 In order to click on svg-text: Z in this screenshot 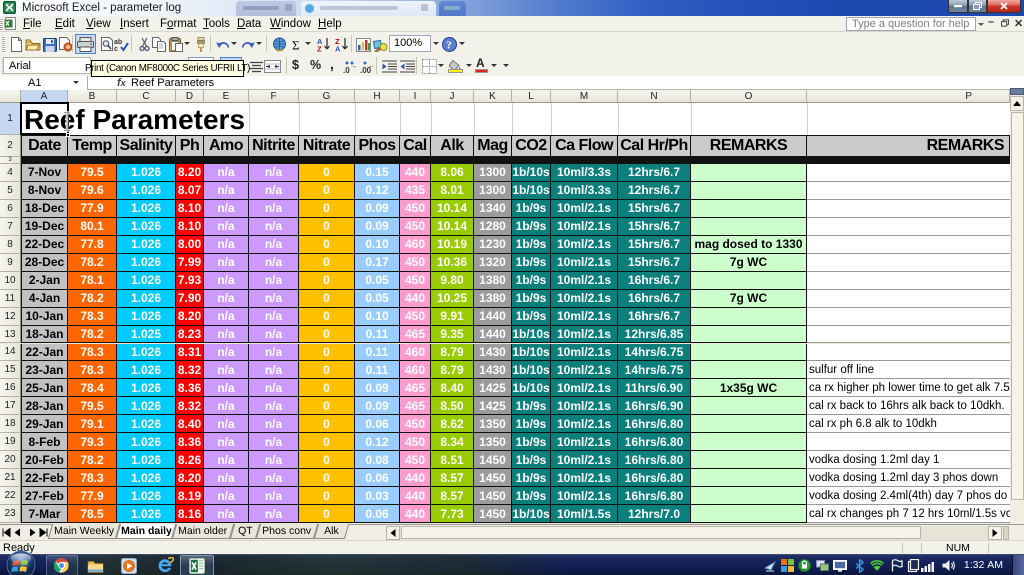, I will do `click(319, 49)`.